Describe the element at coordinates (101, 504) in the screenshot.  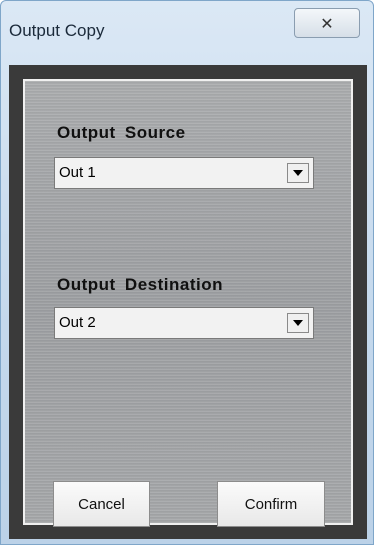
I see `cancel-button: Cancel` at that location.